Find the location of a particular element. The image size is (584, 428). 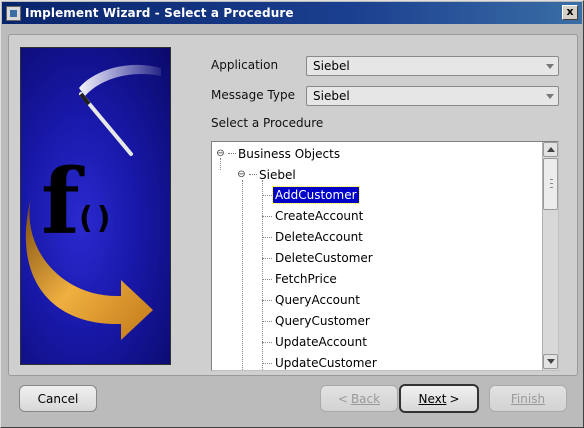

cancel-label: Cancel is located at coordinates (58, 398).